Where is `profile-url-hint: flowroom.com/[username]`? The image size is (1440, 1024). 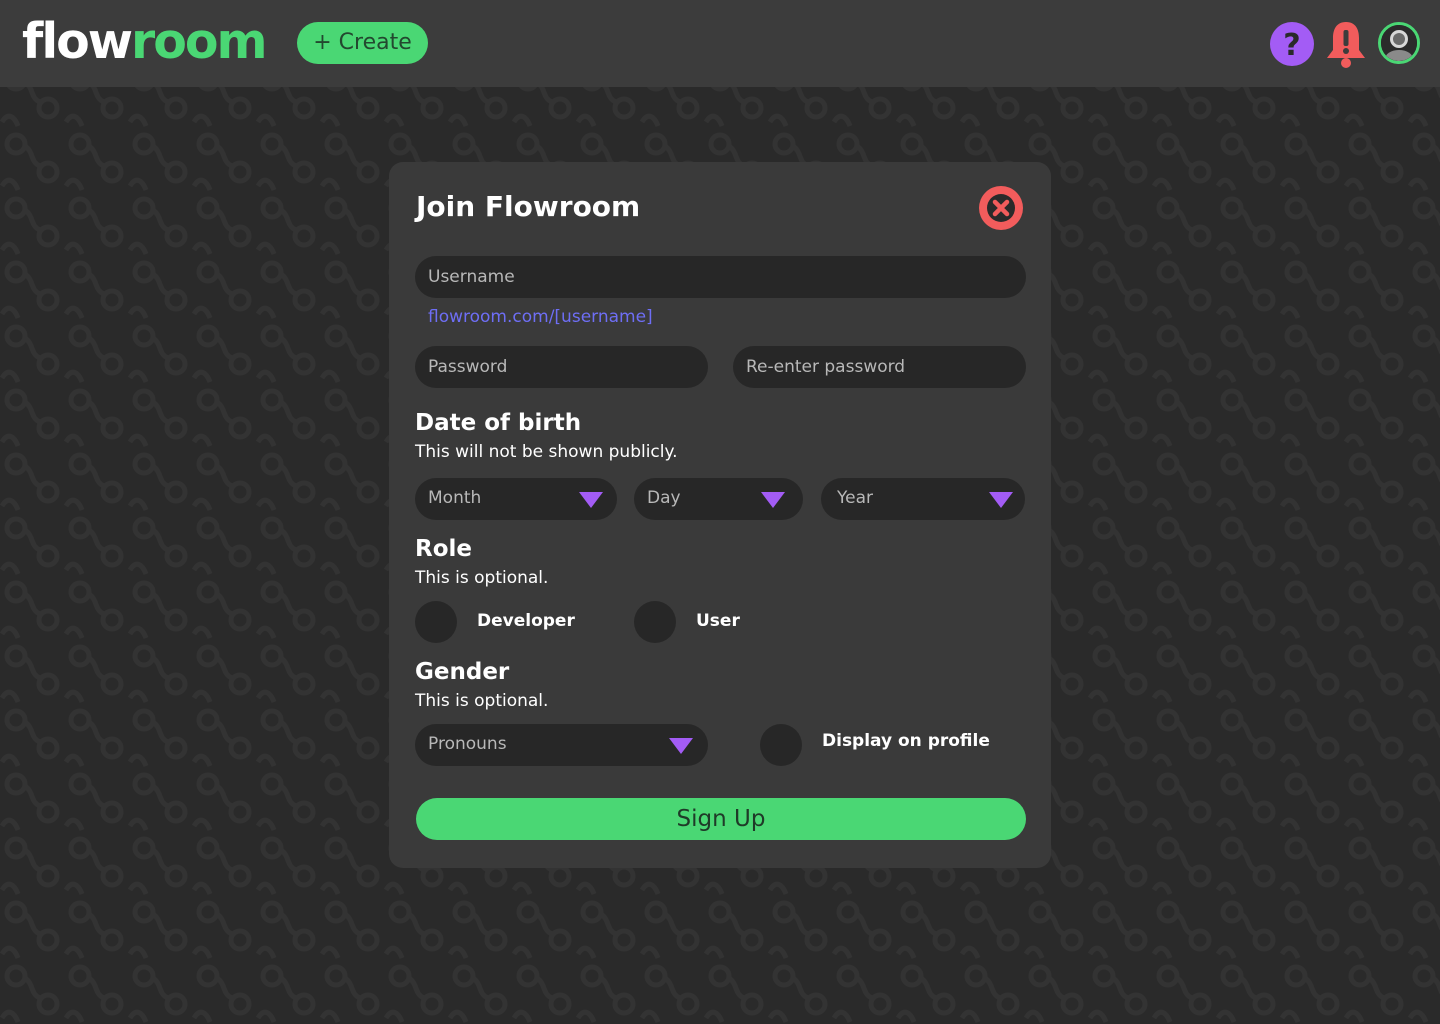
profile-url-hint: flowroom.com/[username] is located at coordinates (540, 317).